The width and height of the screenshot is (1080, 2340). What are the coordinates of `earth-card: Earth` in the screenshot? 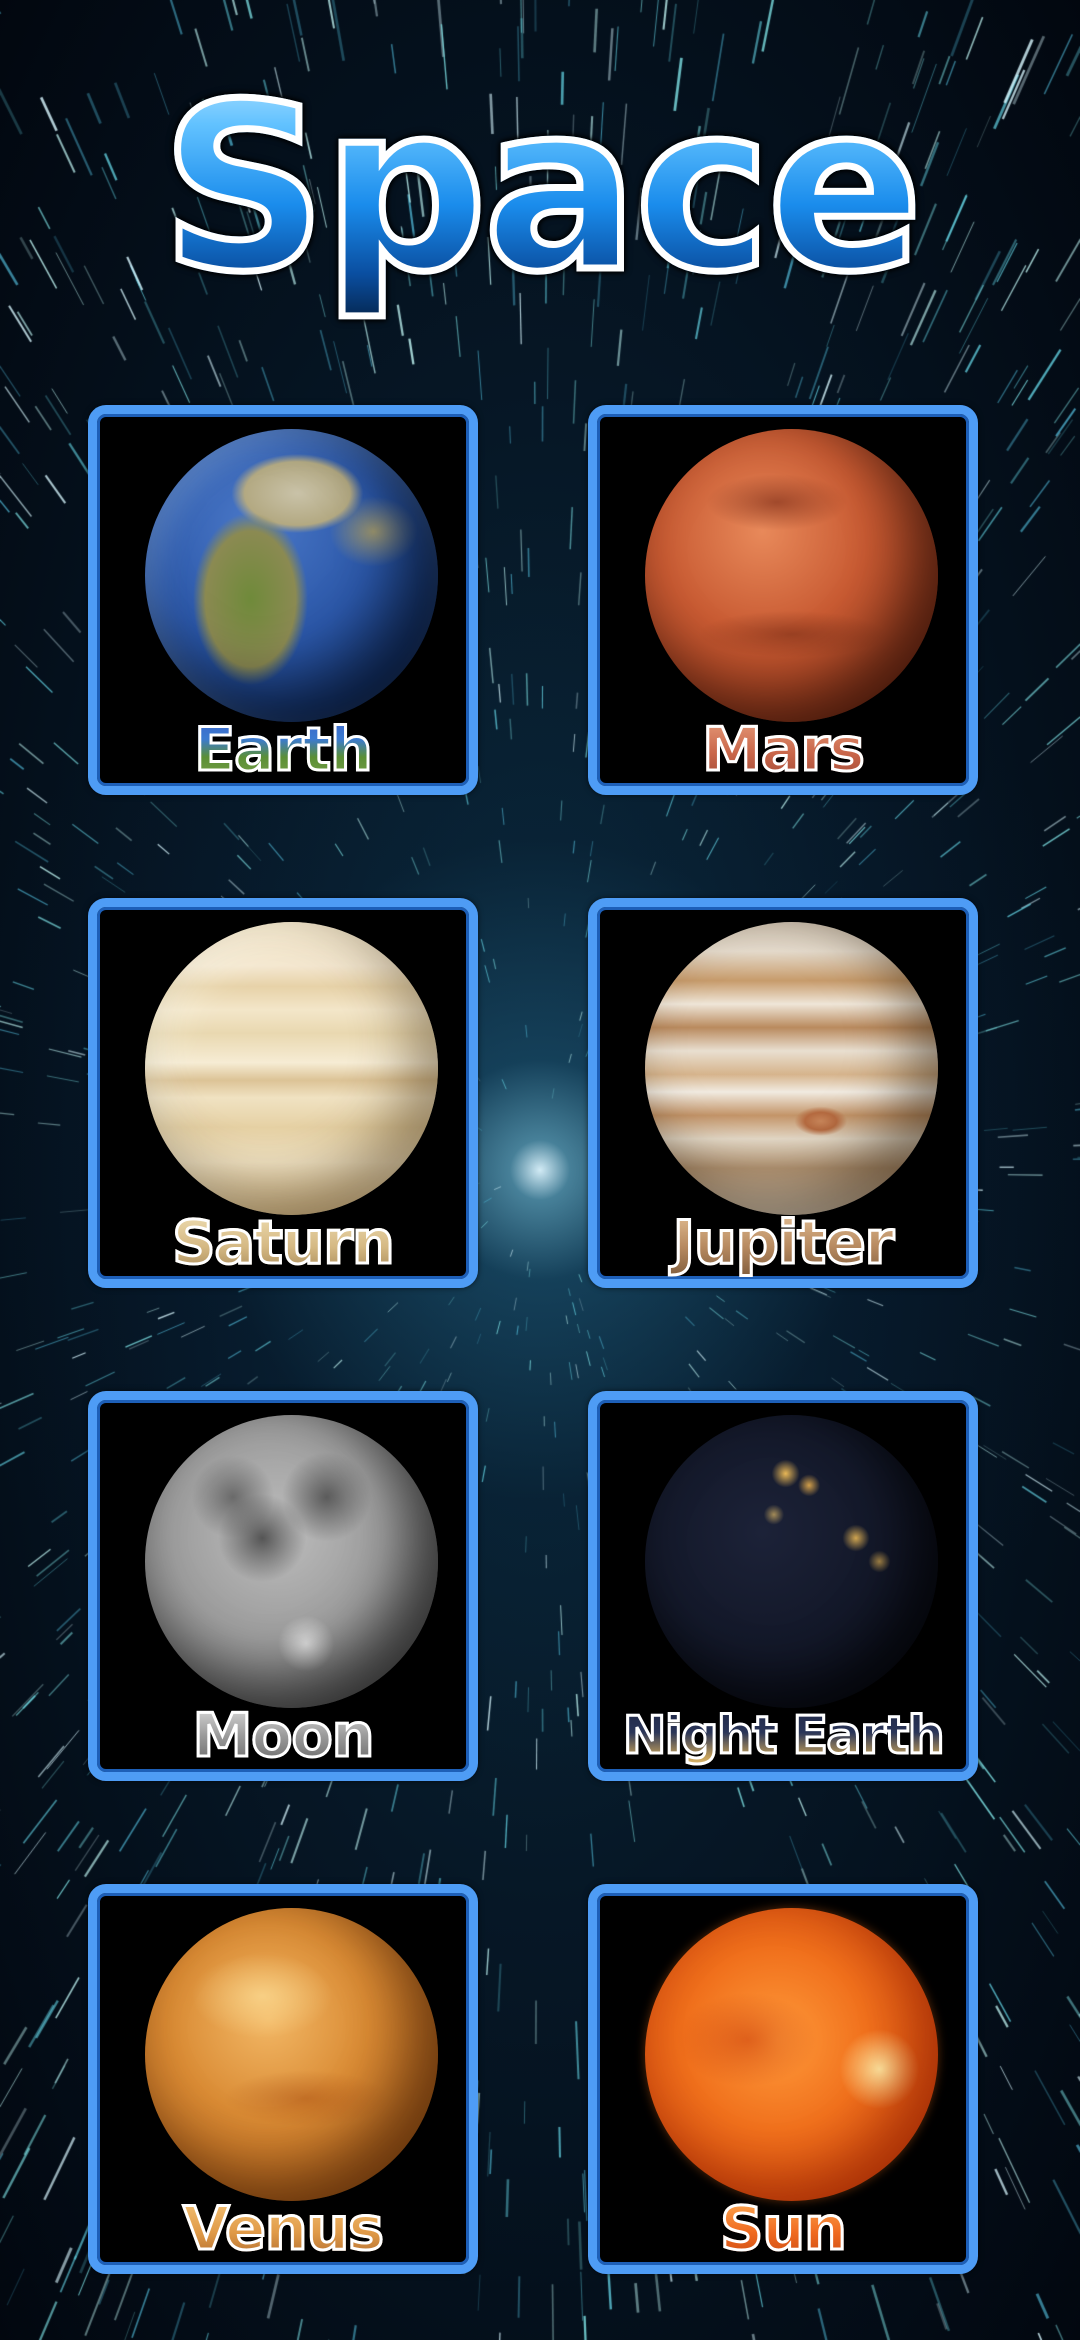 It's located at (283, 600).